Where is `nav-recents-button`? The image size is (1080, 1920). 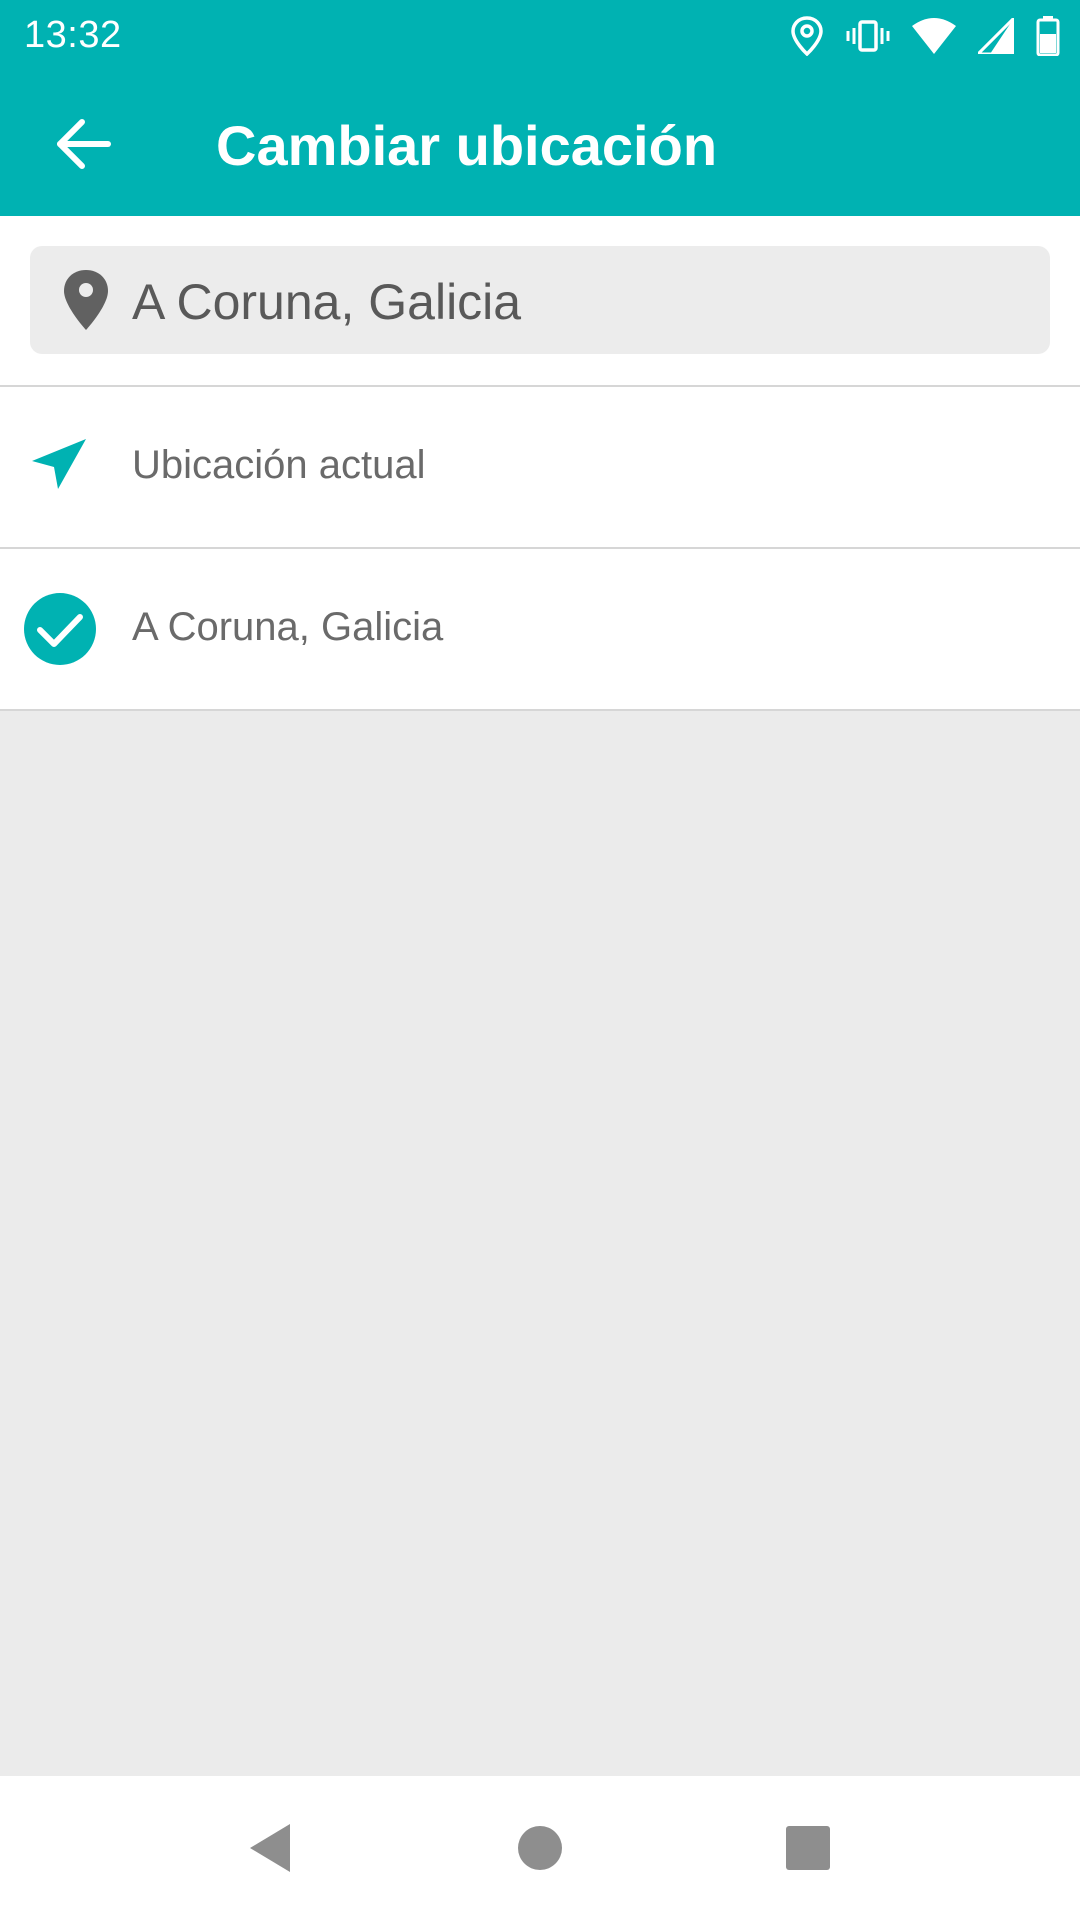 nav-recents-button is located at coordinates (808, 1848).